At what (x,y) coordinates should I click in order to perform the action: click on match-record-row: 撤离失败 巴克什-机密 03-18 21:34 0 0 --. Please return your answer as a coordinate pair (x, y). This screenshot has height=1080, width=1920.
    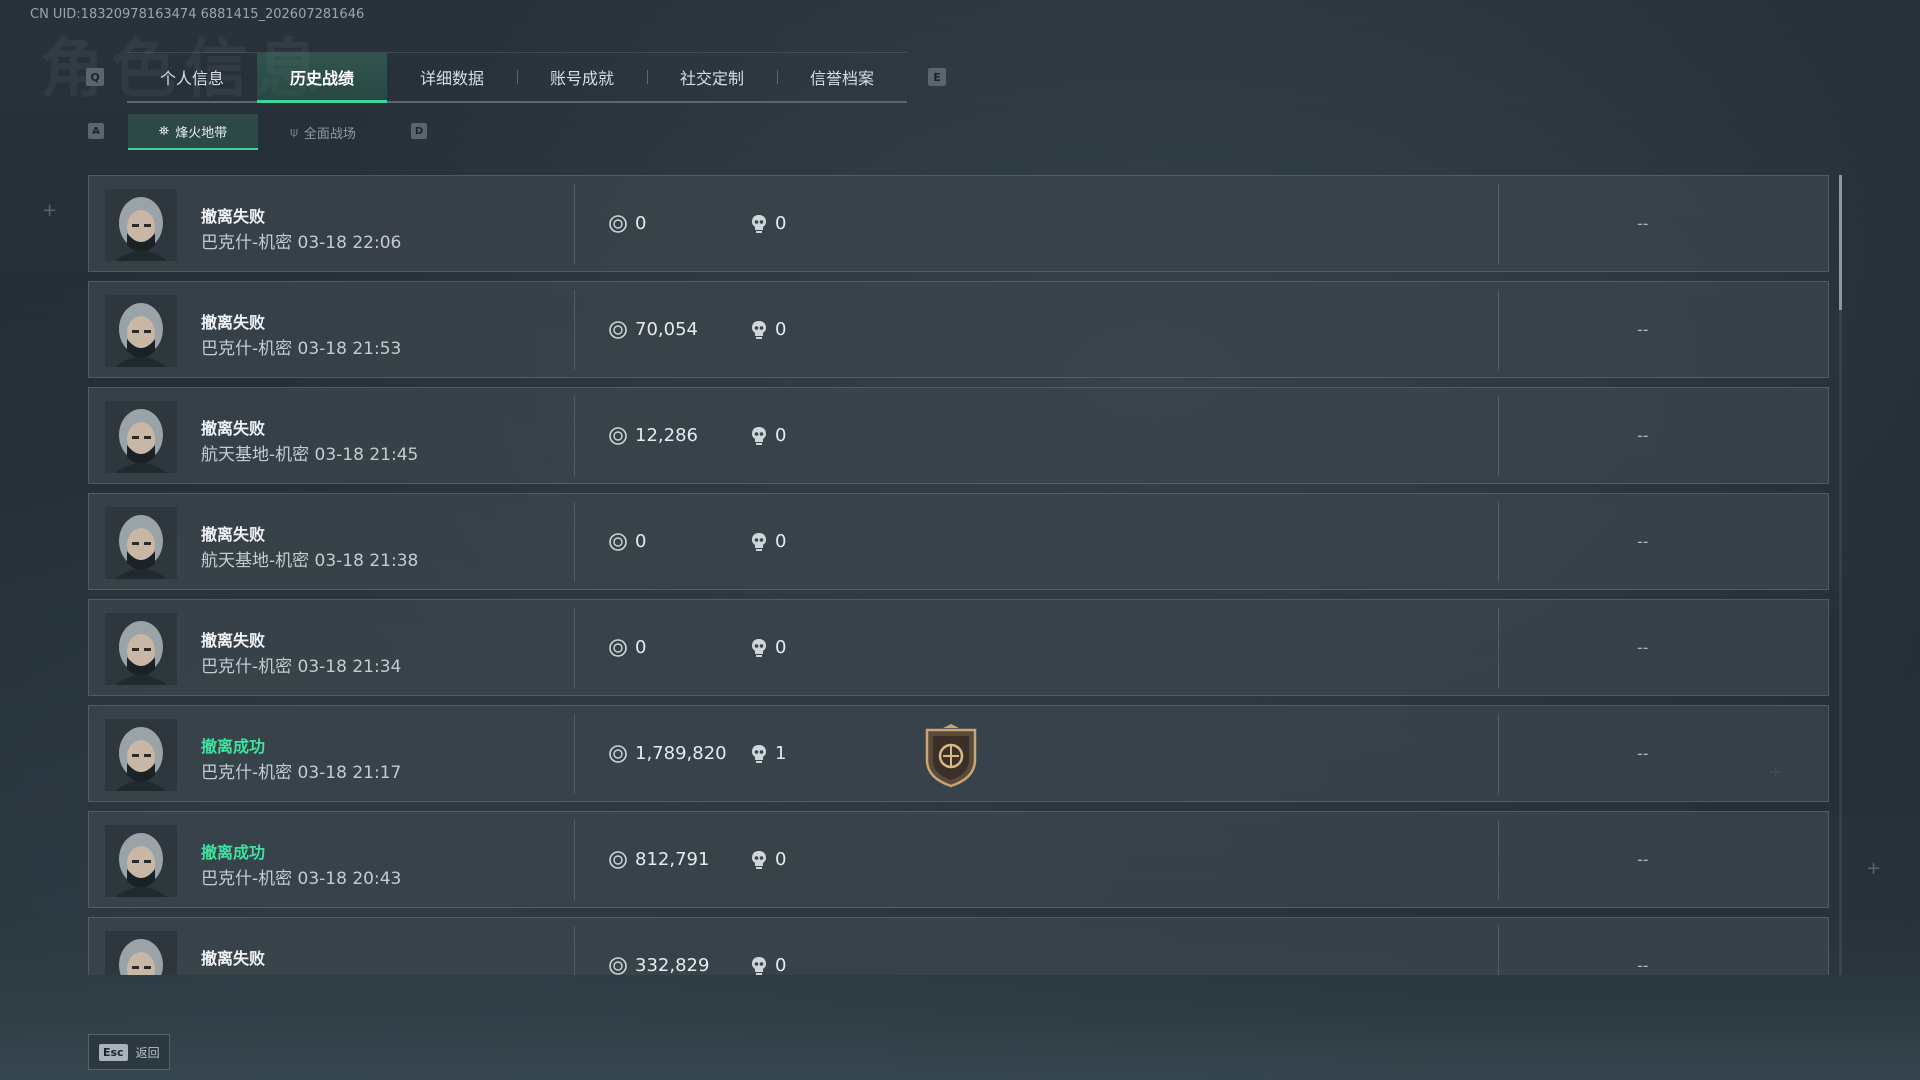
    Looking at the image, I should click on (958, 647).